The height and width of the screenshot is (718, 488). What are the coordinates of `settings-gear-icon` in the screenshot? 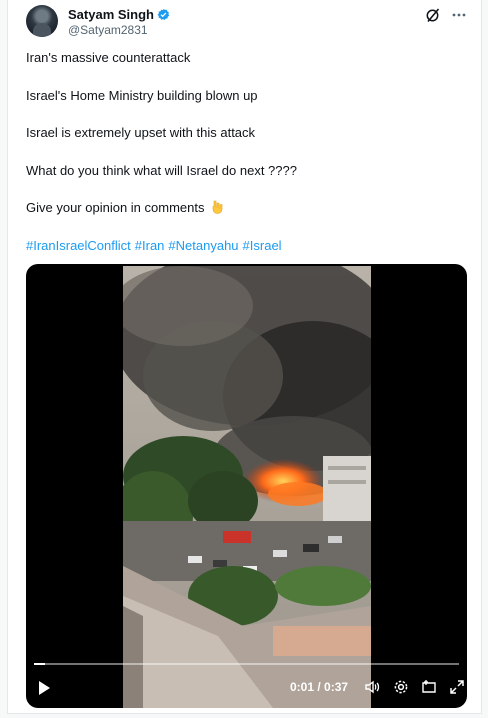 It's located at (401, 687).